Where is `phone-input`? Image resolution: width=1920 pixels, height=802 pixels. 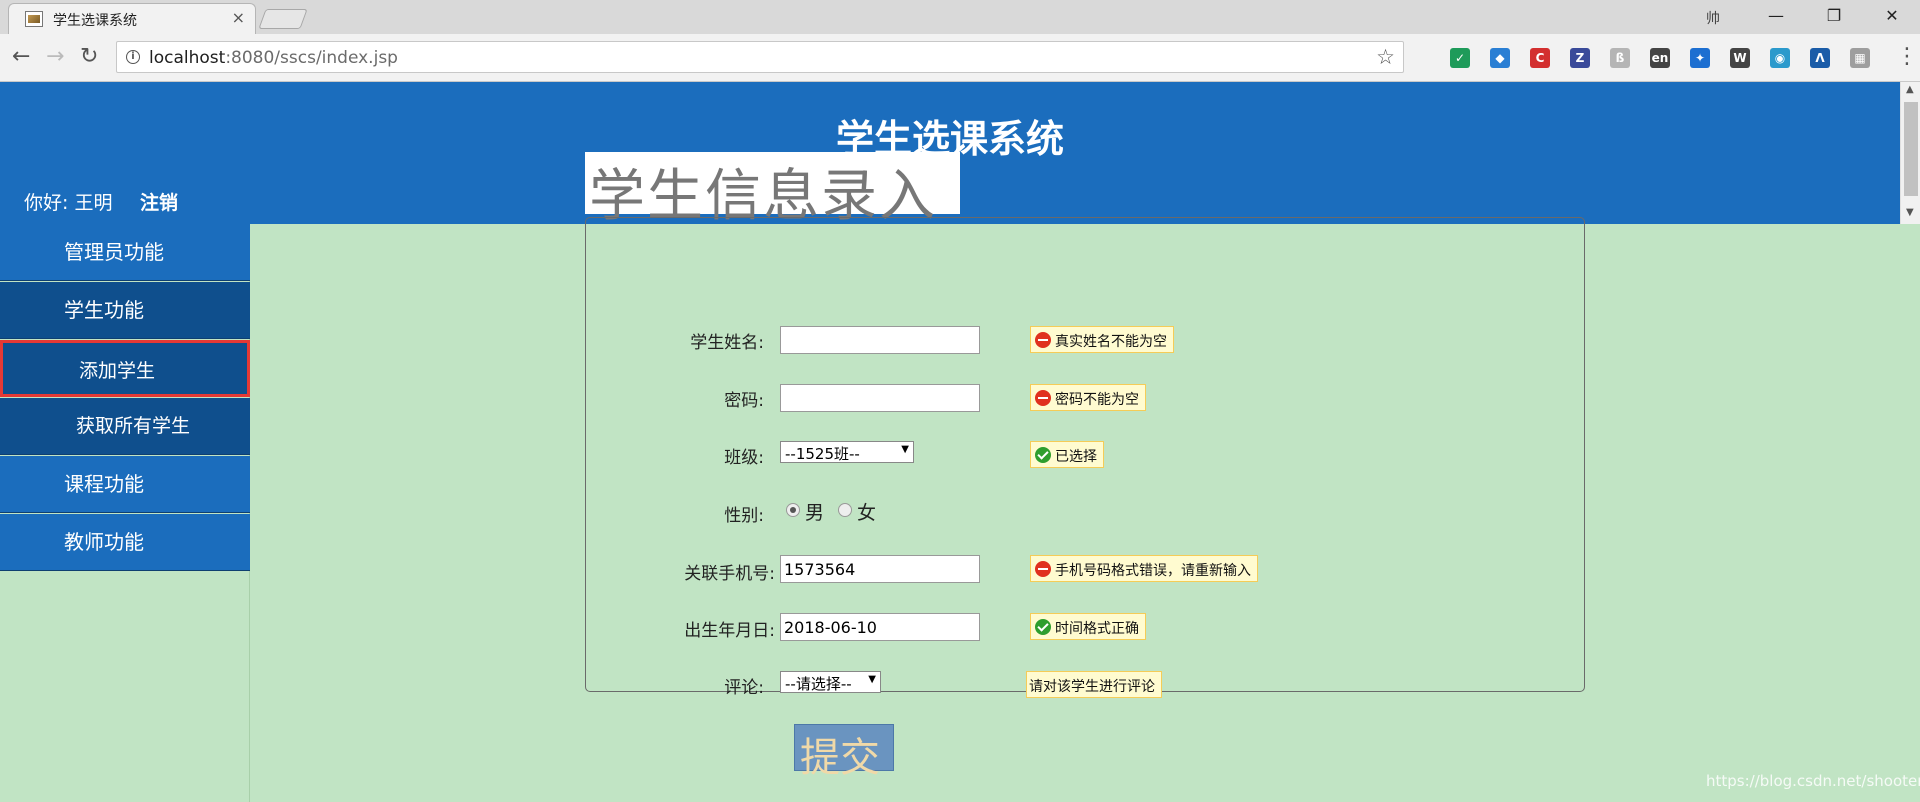 phone-input is located at coordinates (880, 569).